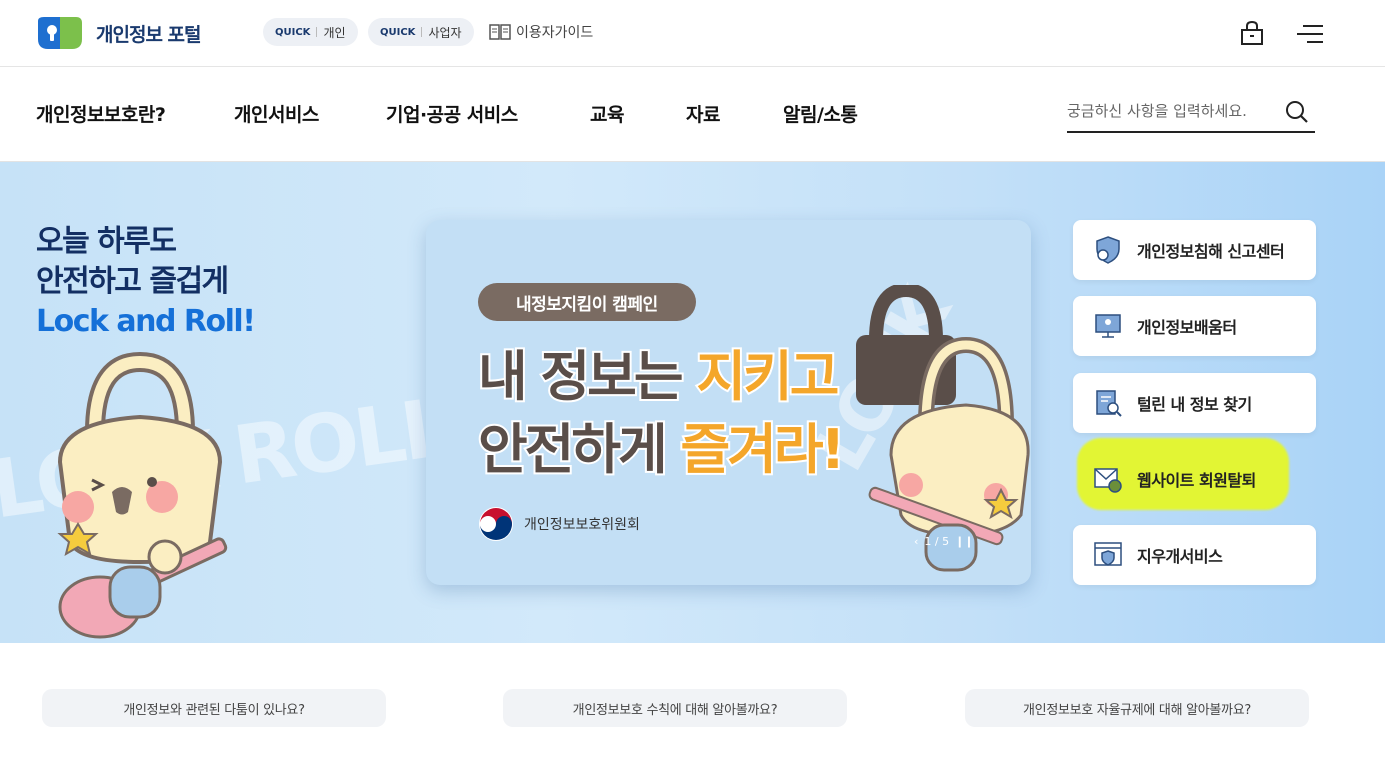 Image resolution: width=1385 pixels, height=774 pixels. What do you see at coordinates (582, 525) in the screenshot?
I see `organization-name: 개인정보보호위원회` at bounding box center [582, 525].